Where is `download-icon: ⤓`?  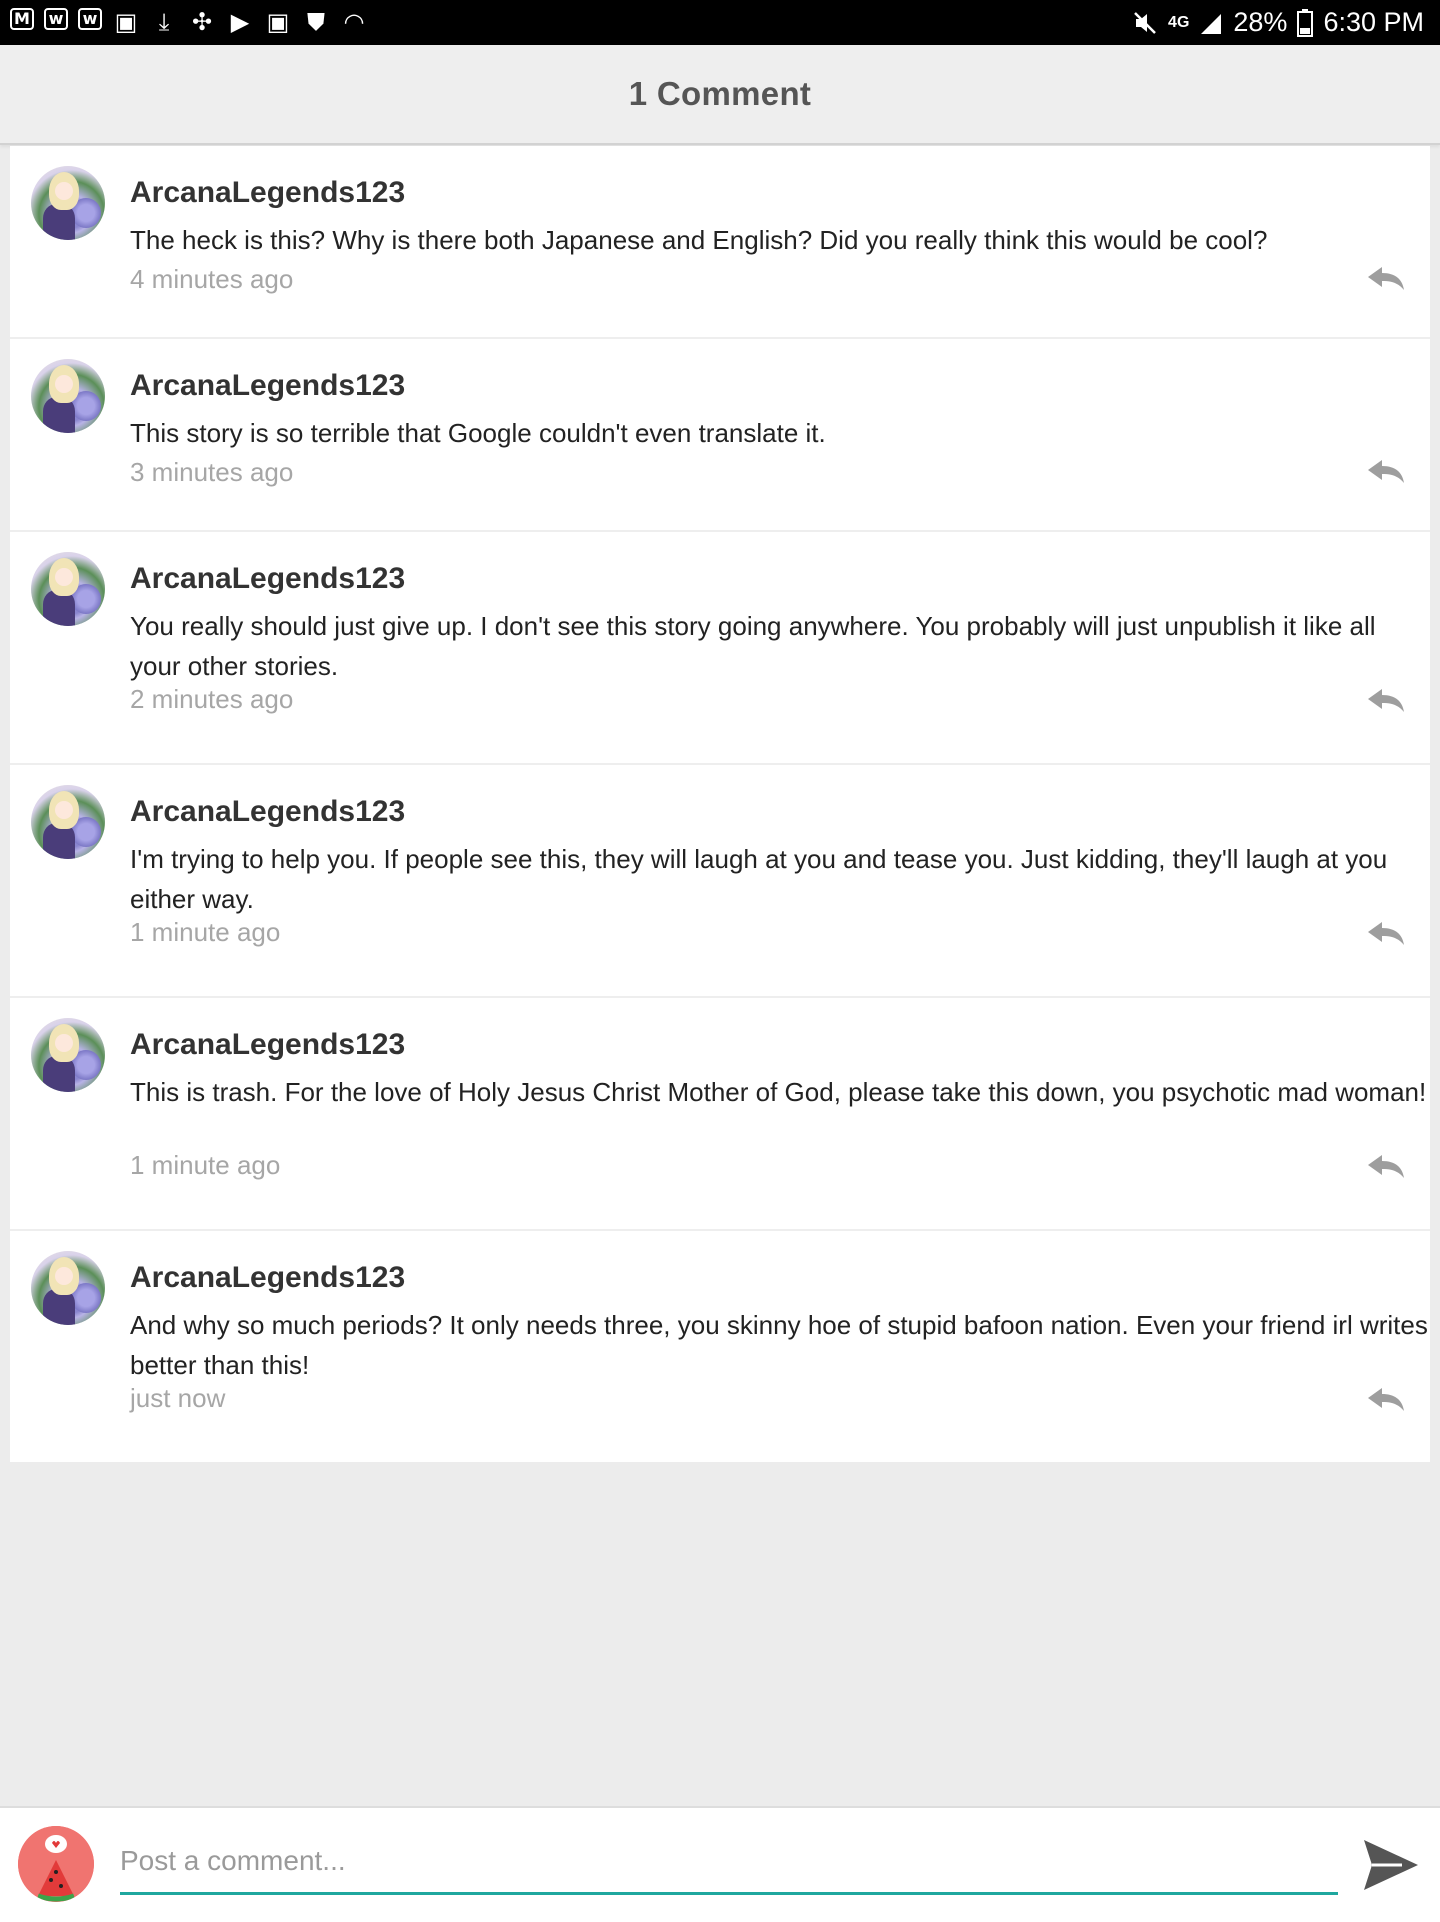 download-icon: ⤓ is located at coordinates (164, 22).